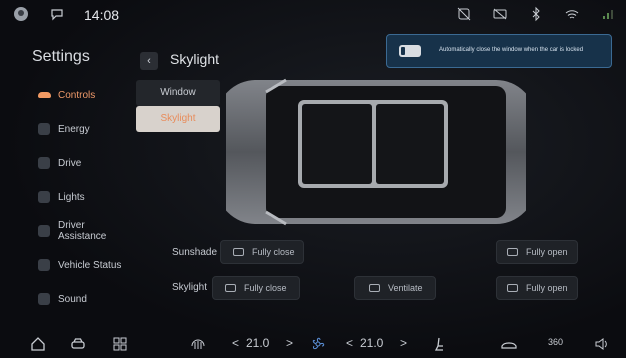 This screenshot has height=358, width=626. I want to click on sidebar-item-label: Energy, so click(74, 129).